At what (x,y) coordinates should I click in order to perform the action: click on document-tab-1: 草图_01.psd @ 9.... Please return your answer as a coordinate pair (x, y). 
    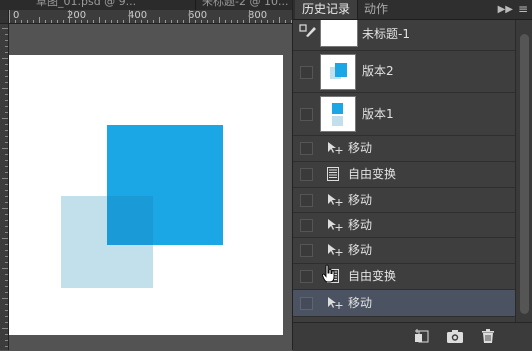
    Looking at the image, I should click on (86, 5).